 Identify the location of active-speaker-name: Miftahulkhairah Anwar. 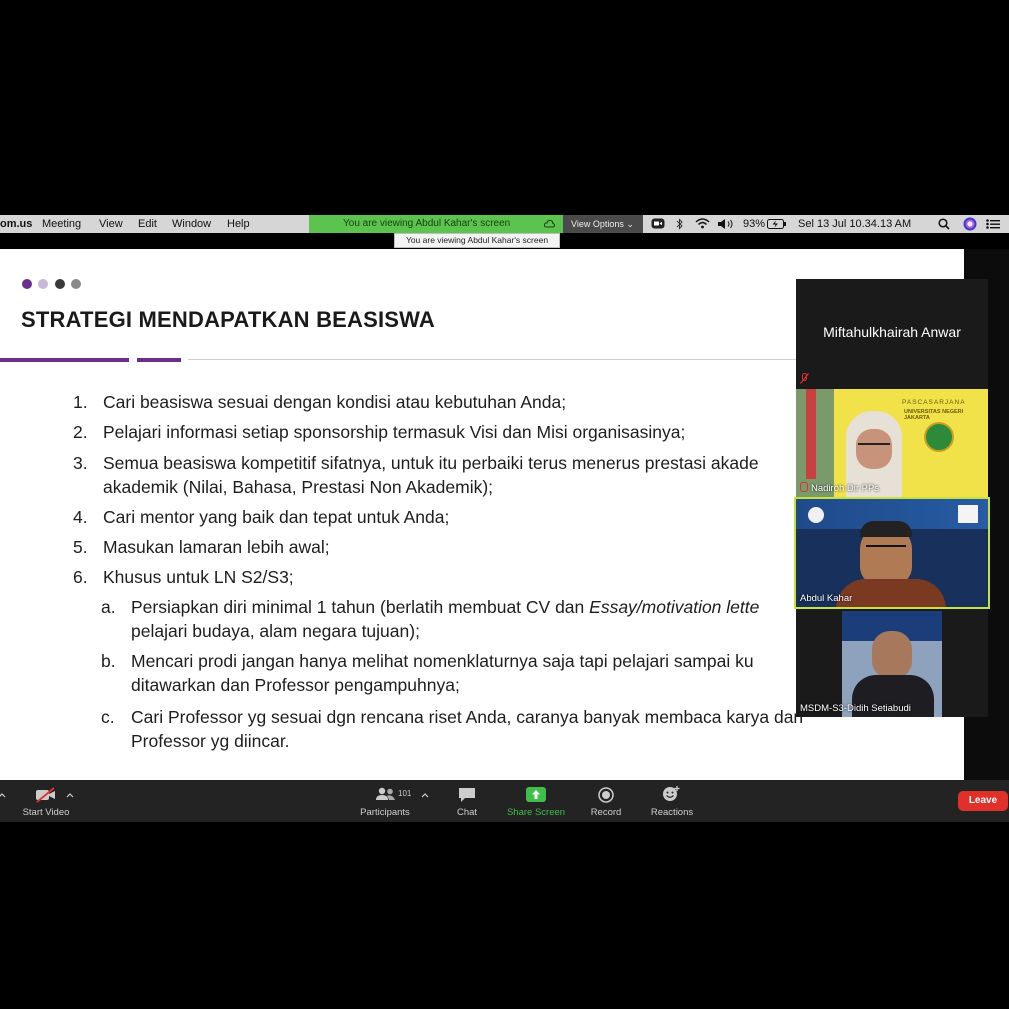
(892, 332).